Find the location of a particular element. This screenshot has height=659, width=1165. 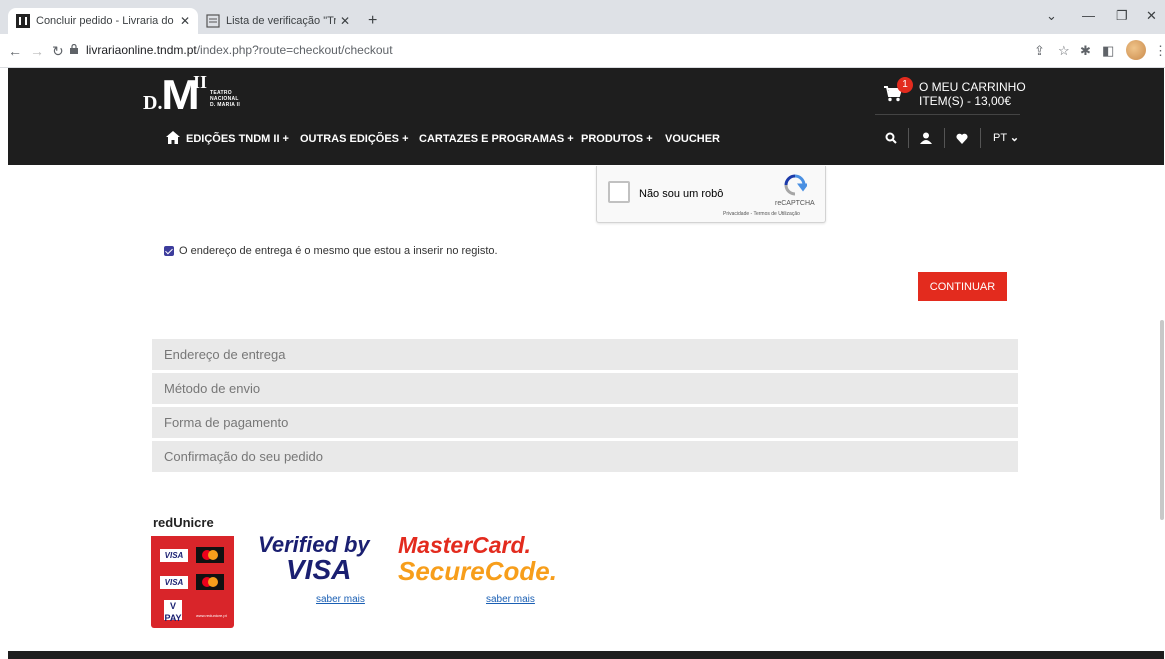

redunicre-logo: redUnicre is located at coordinates (183, 522).